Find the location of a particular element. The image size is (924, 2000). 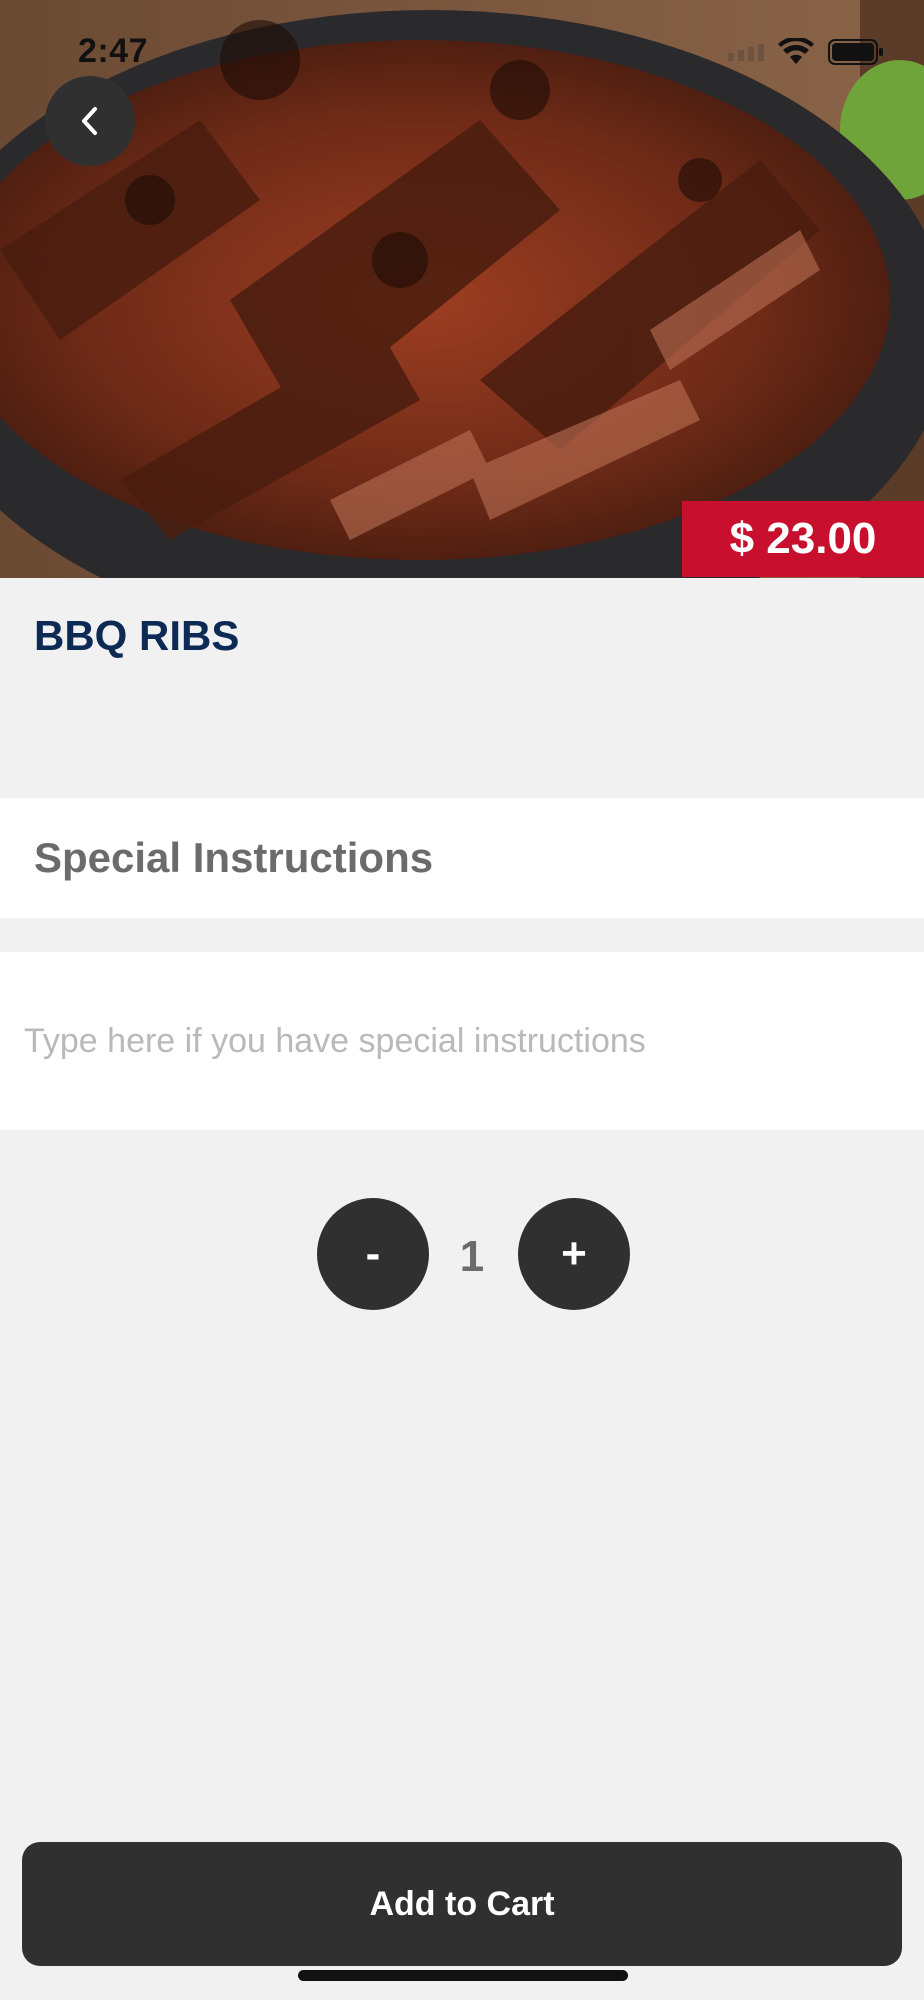

add-to-cart-button: Add to Cart is located at coordinates (462, 1904).